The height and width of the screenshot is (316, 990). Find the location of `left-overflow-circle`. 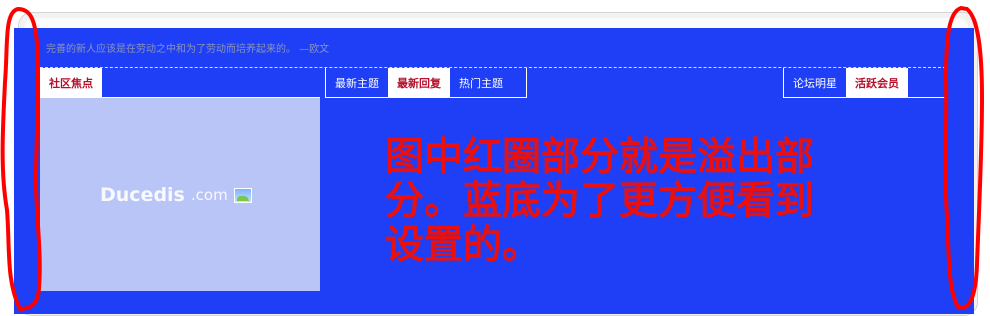

left-overflow-circle is located at coordinates (21, 159).